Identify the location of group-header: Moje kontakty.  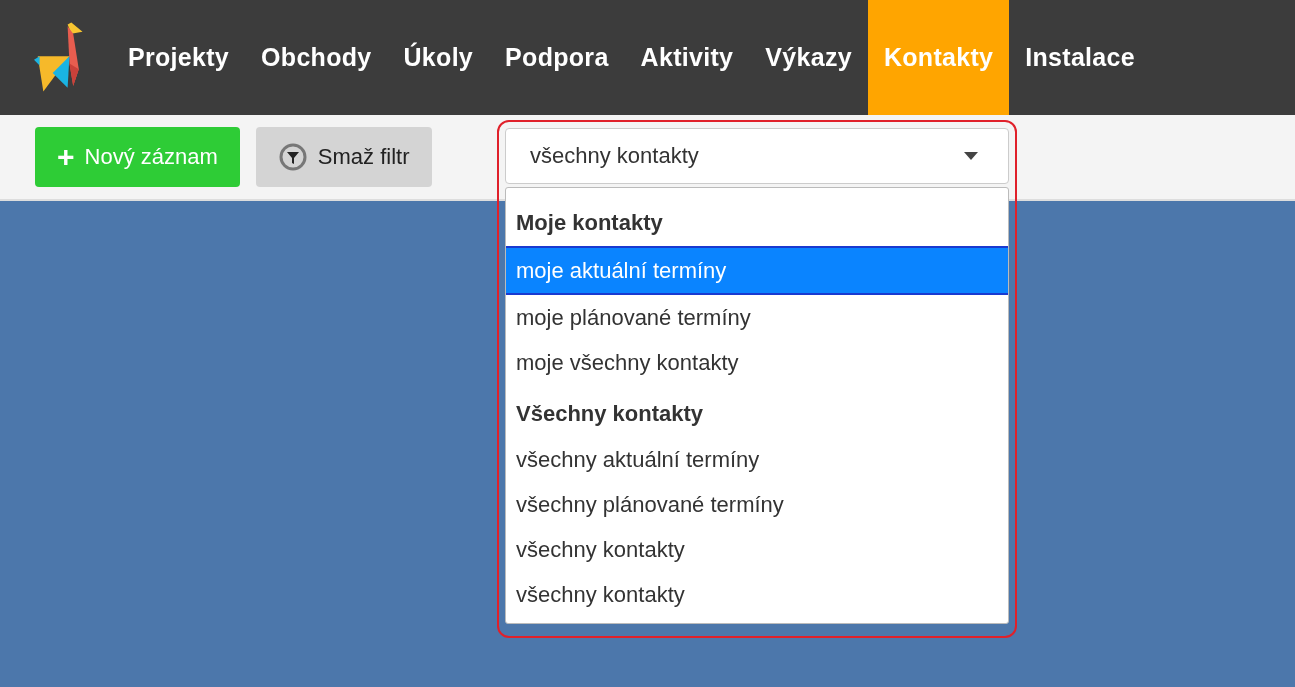
(589, 223).